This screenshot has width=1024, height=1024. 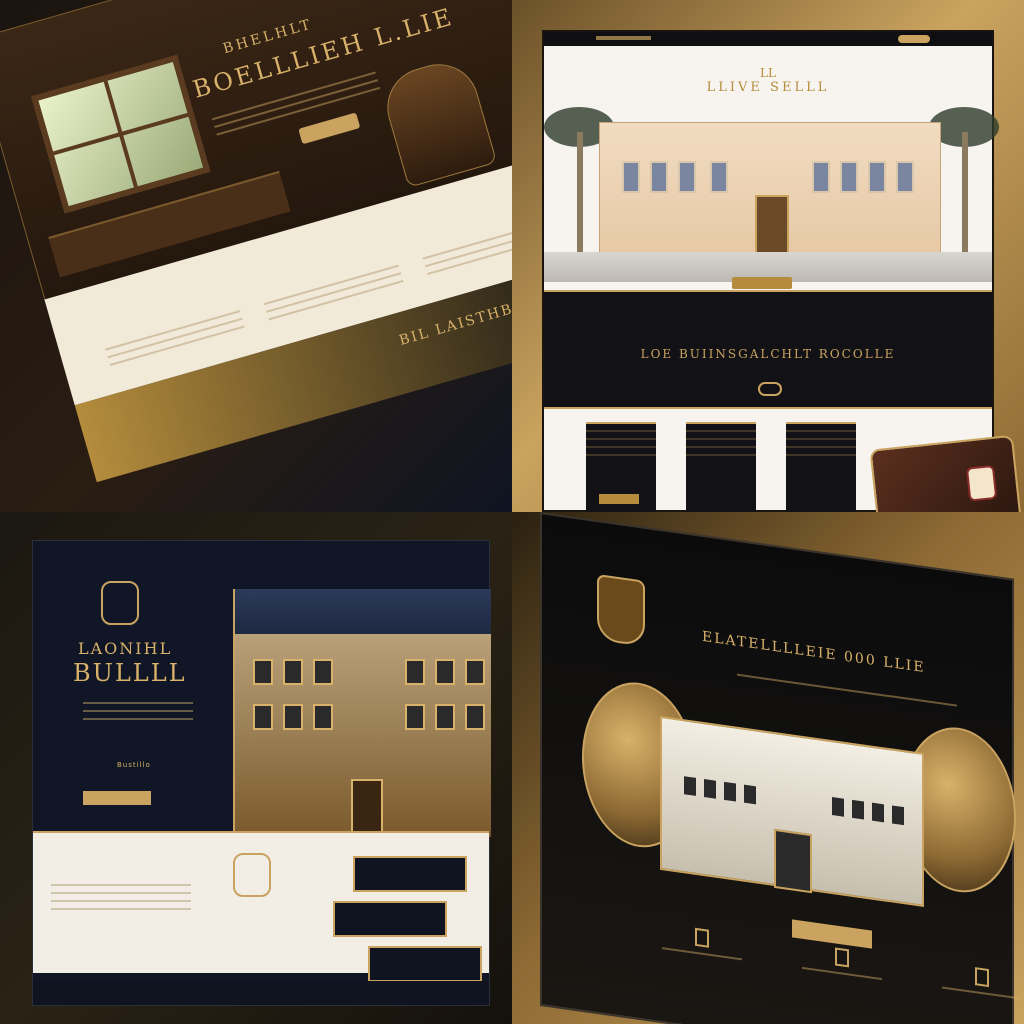 What do you see at coordinates (363, 611) in the screenshot?
I see `roof` at bounding box center [363, 611].